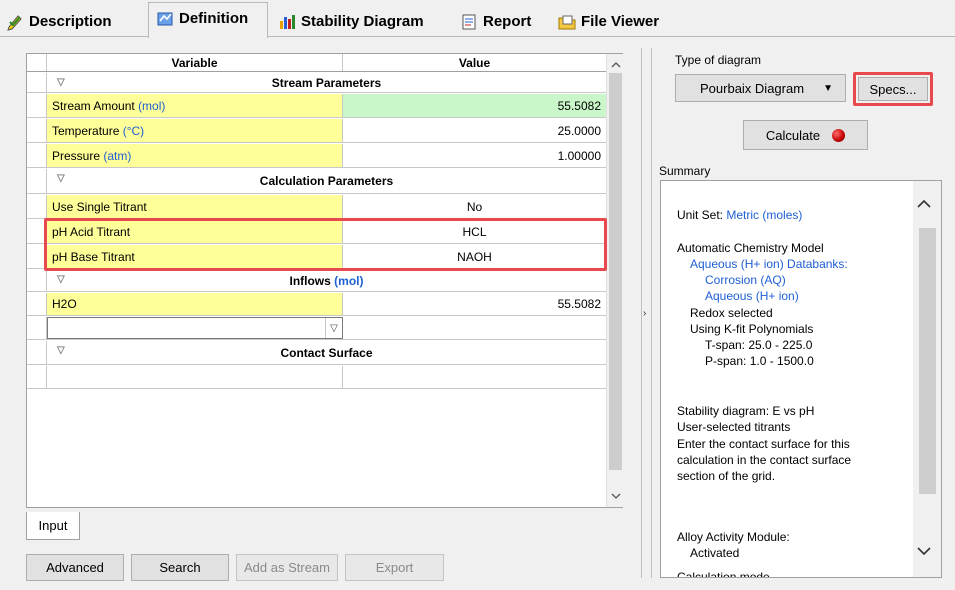 The image size is (955, 590). I want to click on select-all-cell, so click(37, 62).